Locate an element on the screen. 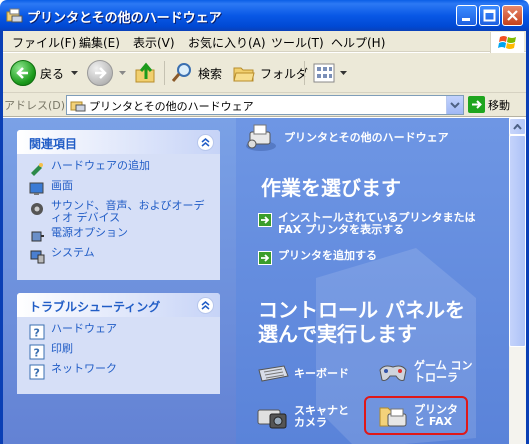 The width and height of the screenshot is (529, 444). scroll-thumb is located at coordinates (517, 241).